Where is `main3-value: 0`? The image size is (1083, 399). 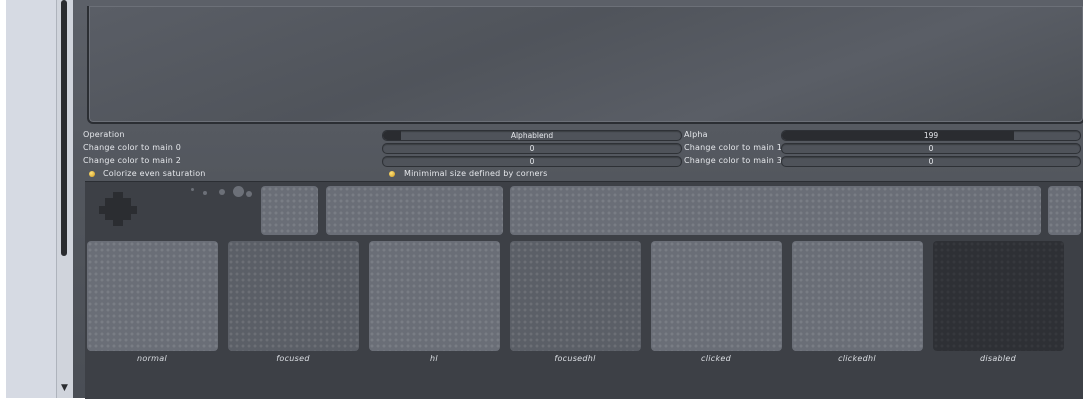 main3-value: 0 is located at coordinates (931, 161).